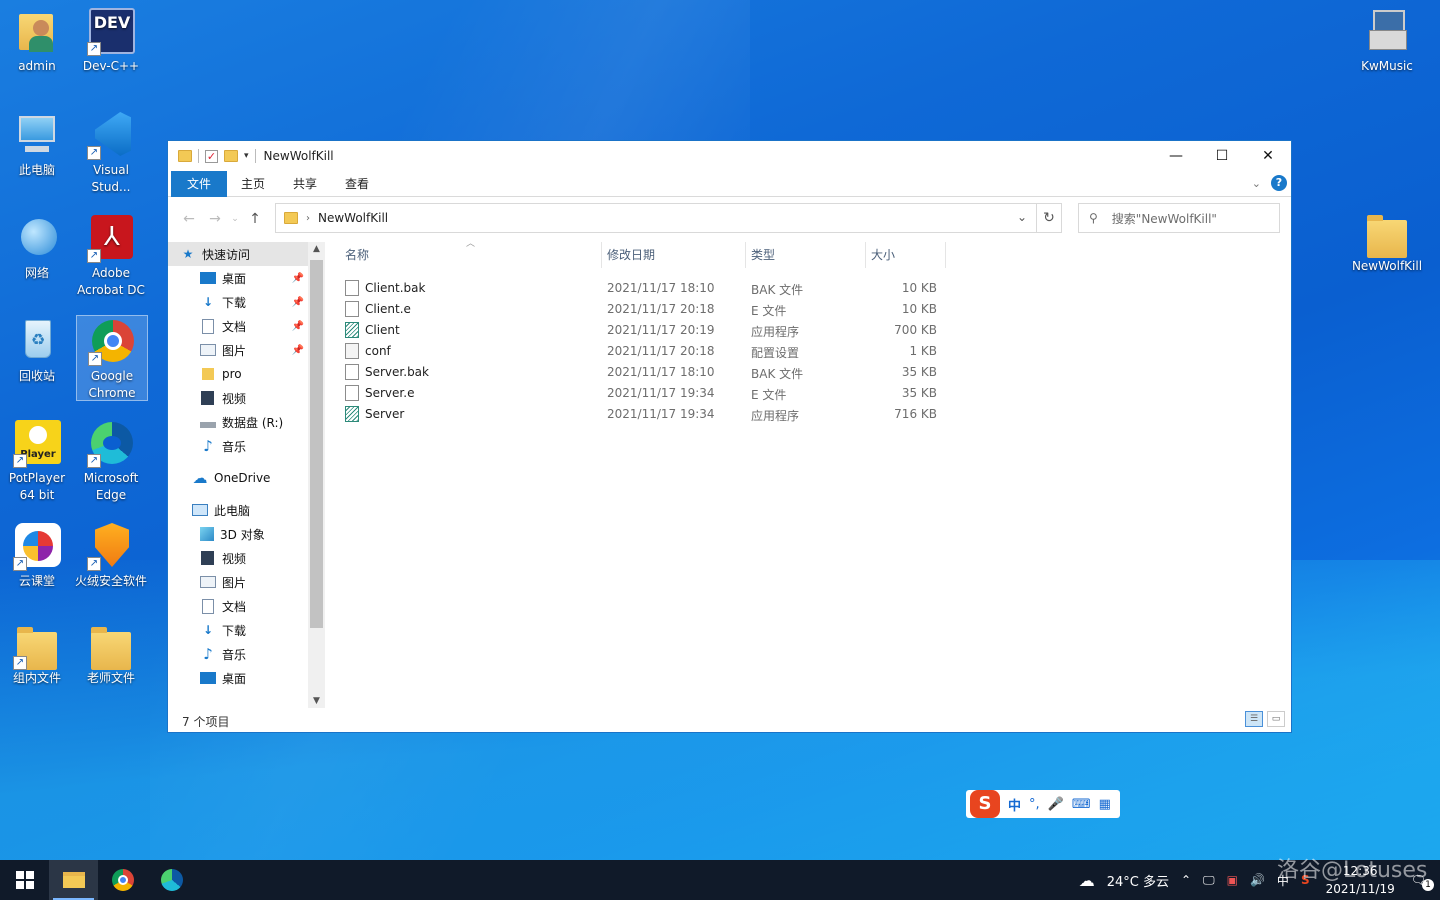  What do you see at coordinates (1387, 41) in the screenshot?
I see `desktop-icon-kwmusic: KwMusic` at bounding box center [1387, 41].